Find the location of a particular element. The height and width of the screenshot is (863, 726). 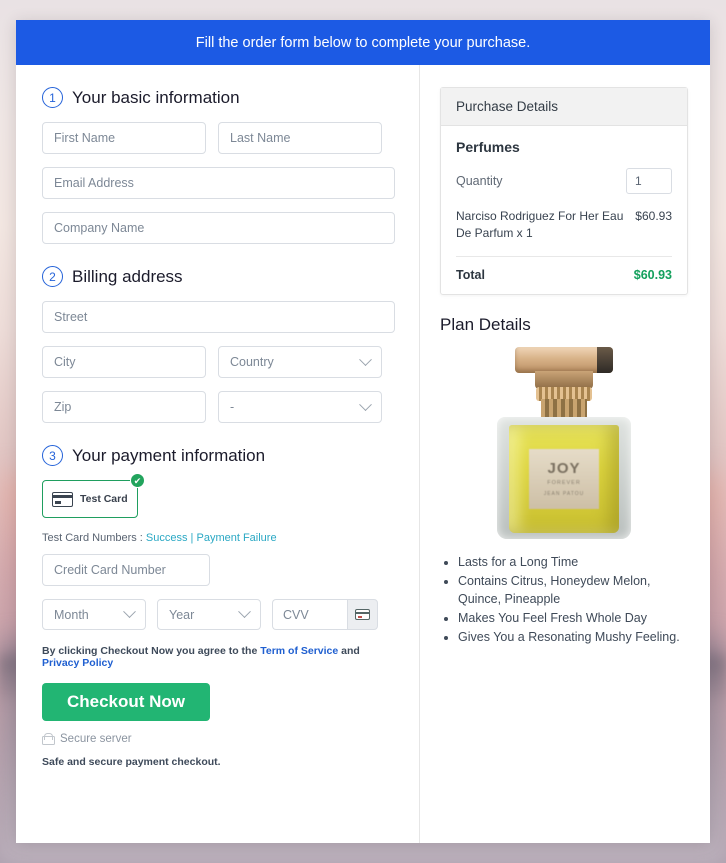

quantity-label: Quantity is located at coordinates (479, 181).